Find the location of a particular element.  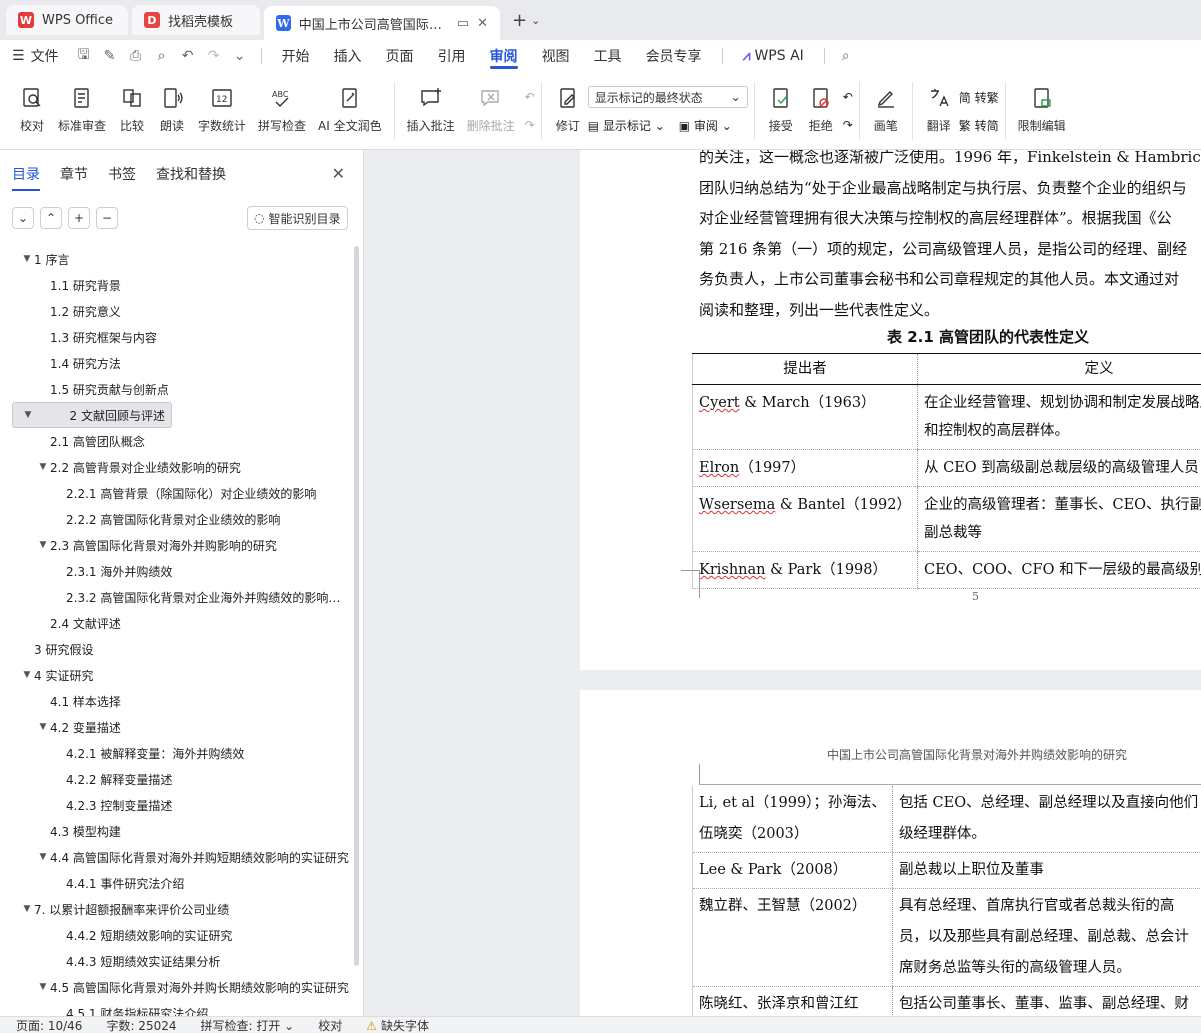

toc-item: 2.4 文献评述 is located at coordinates (182, 623).